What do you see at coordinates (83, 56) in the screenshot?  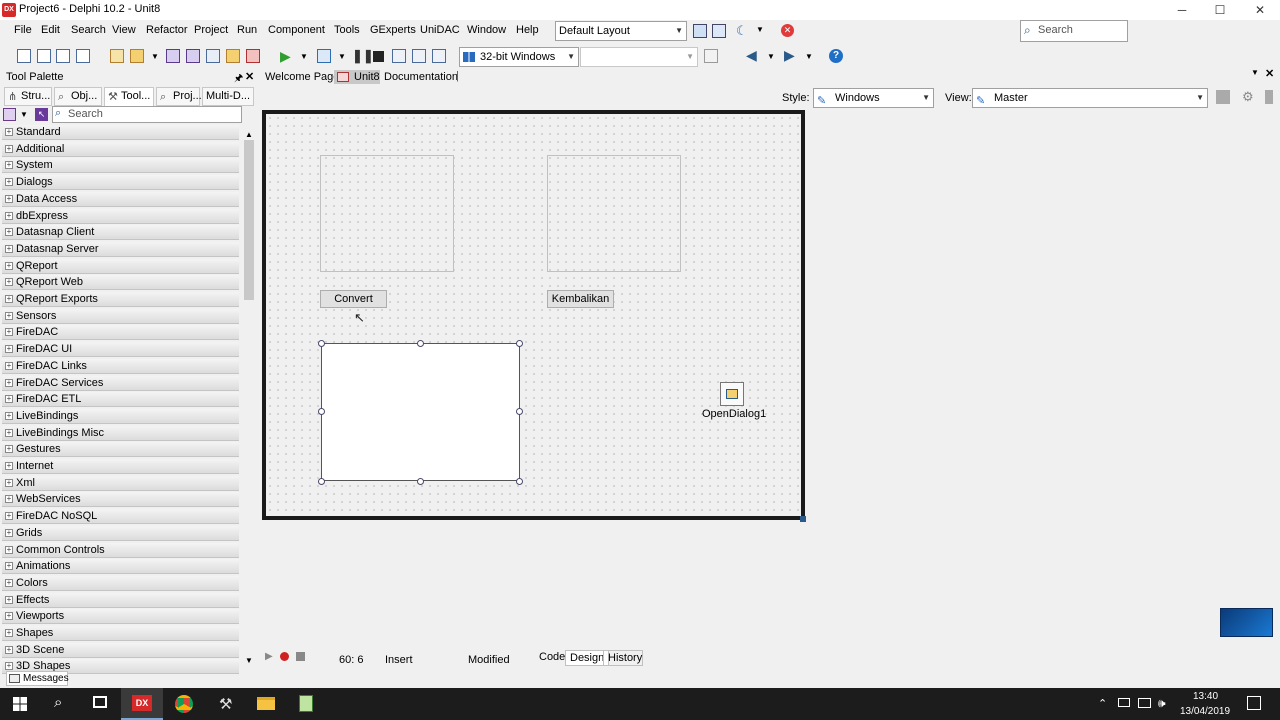 I see `remove-icon` at bounding box center [83, 56].